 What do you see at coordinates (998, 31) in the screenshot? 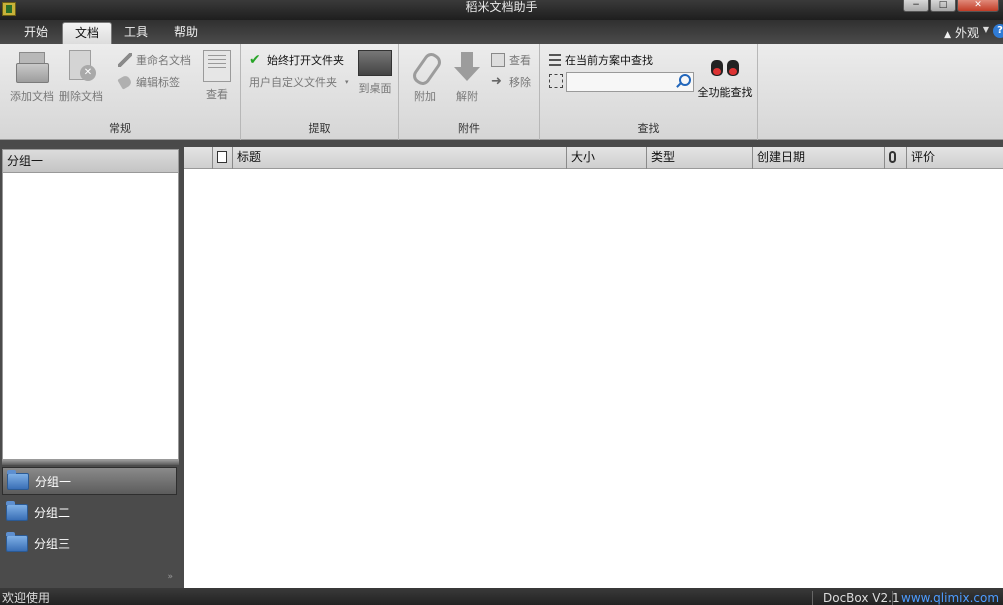
I see `help-icon: ?` at bounding box center [998, 31].